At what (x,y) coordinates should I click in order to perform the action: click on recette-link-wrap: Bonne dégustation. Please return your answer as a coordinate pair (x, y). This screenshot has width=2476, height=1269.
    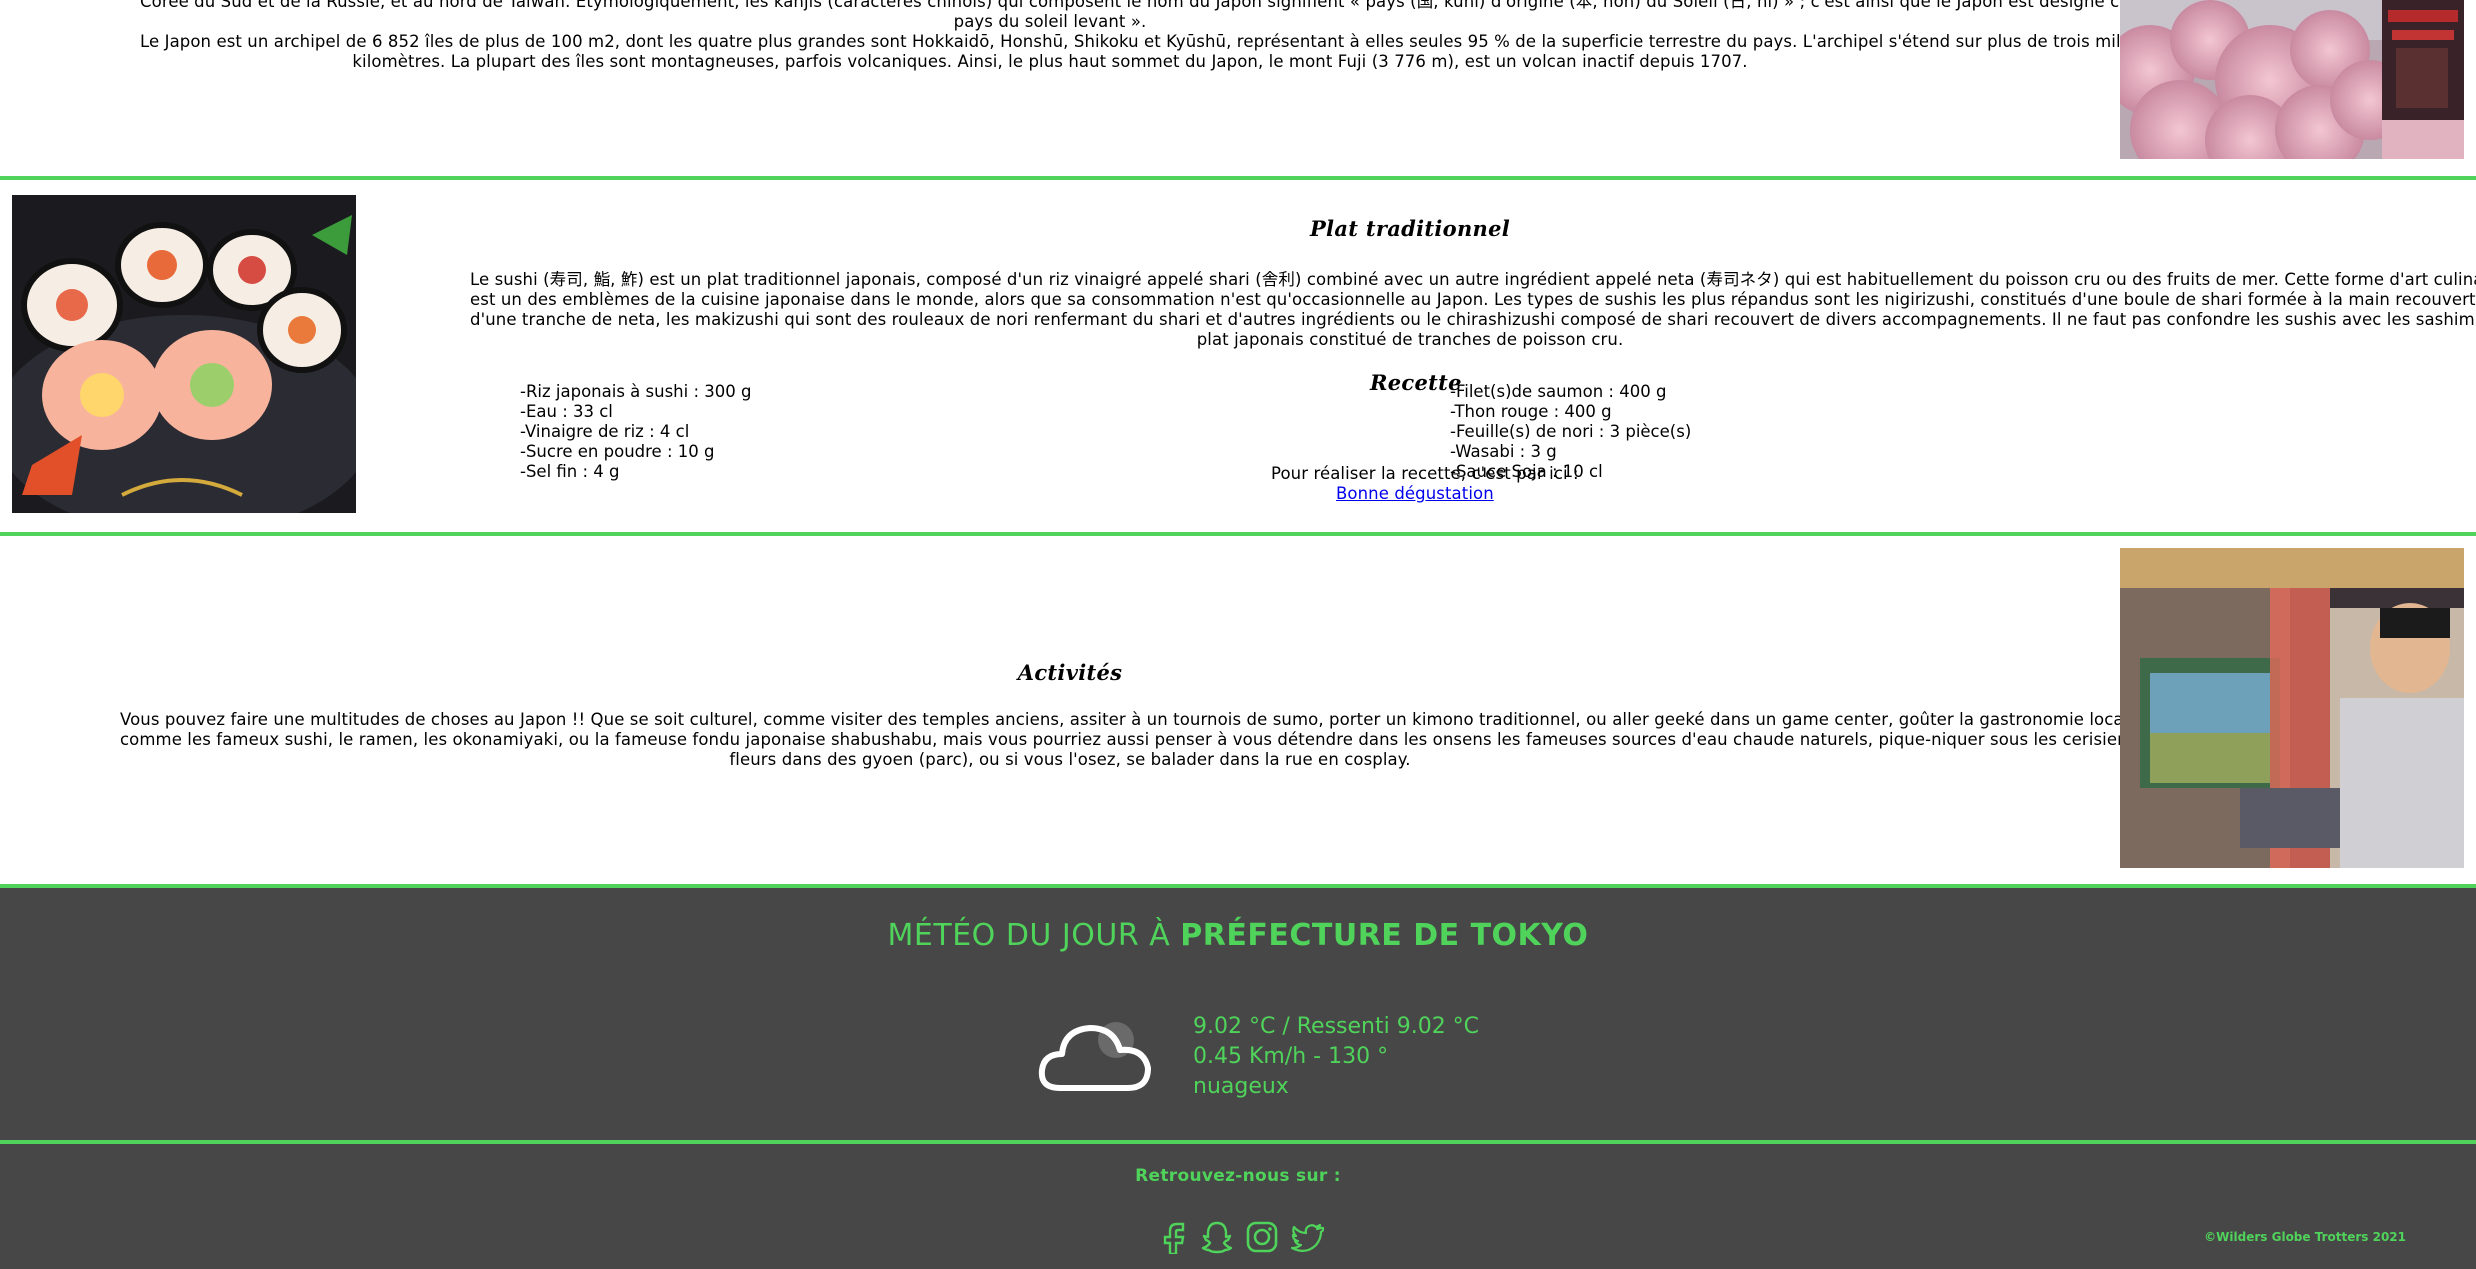
    Looking at the image, I should click on (1415, 494).